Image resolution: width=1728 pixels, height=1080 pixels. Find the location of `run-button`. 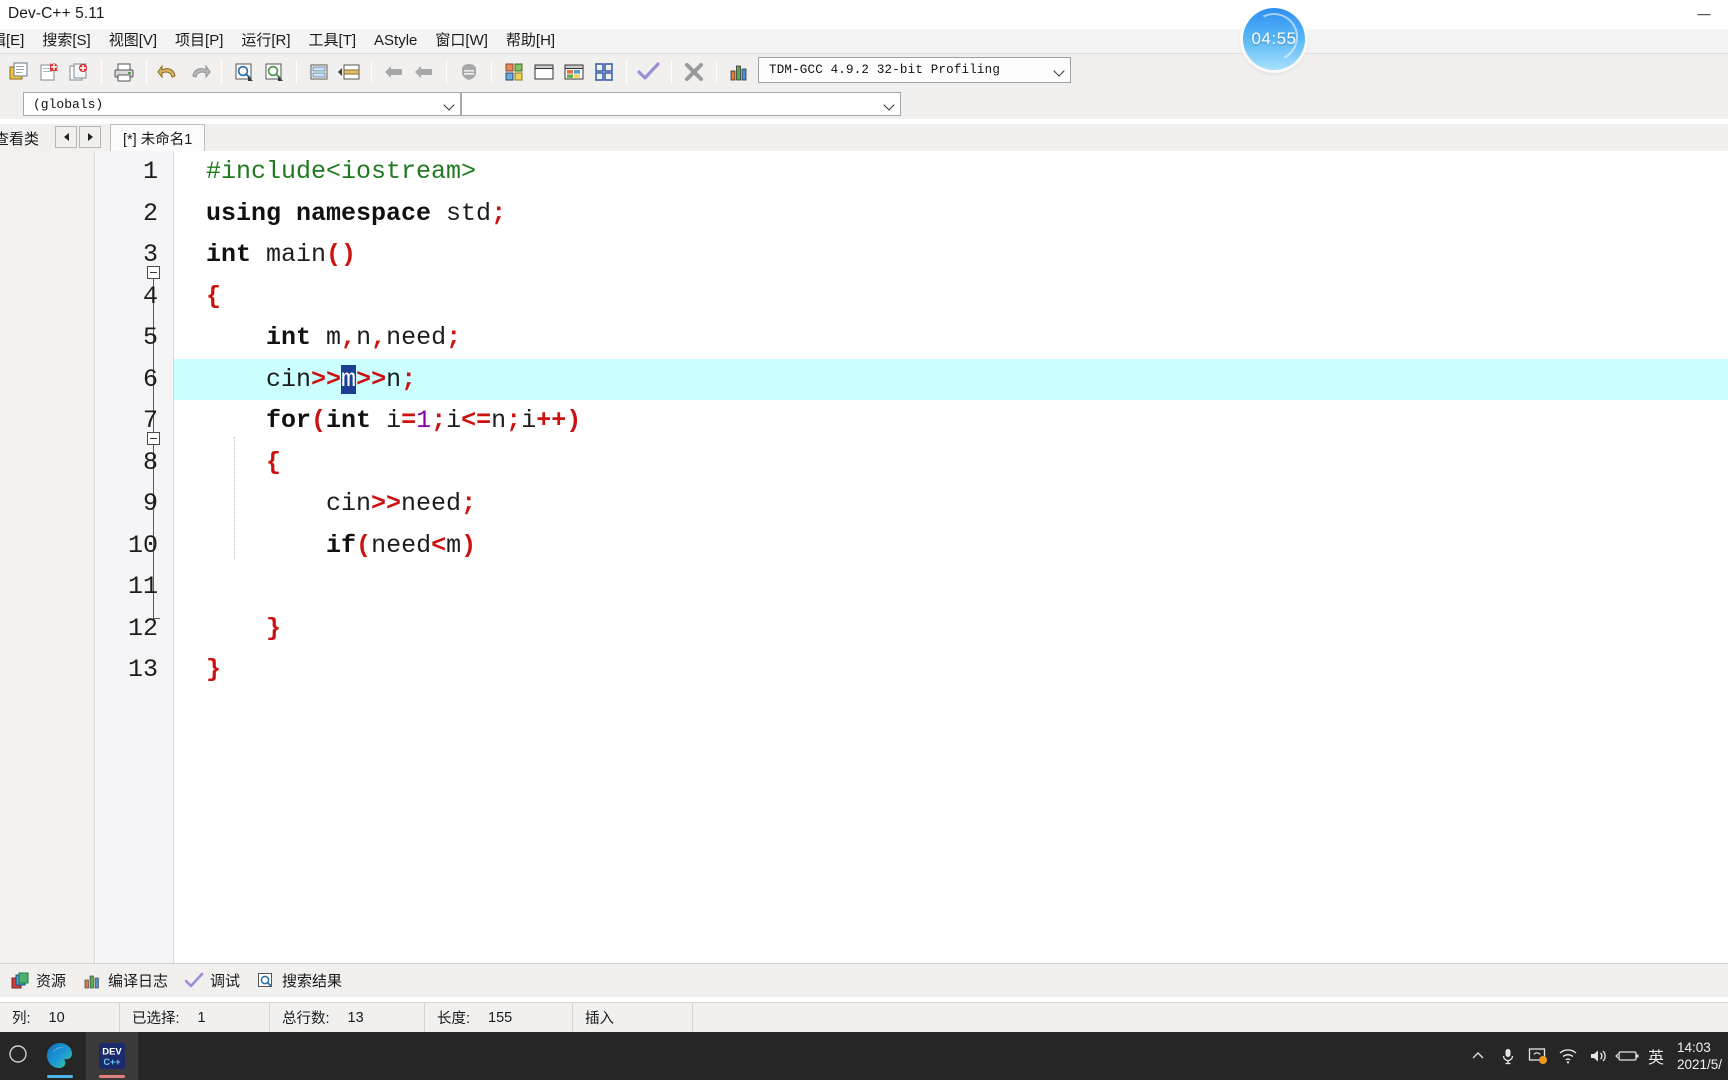

run-button is located at coordinates (544, 72).